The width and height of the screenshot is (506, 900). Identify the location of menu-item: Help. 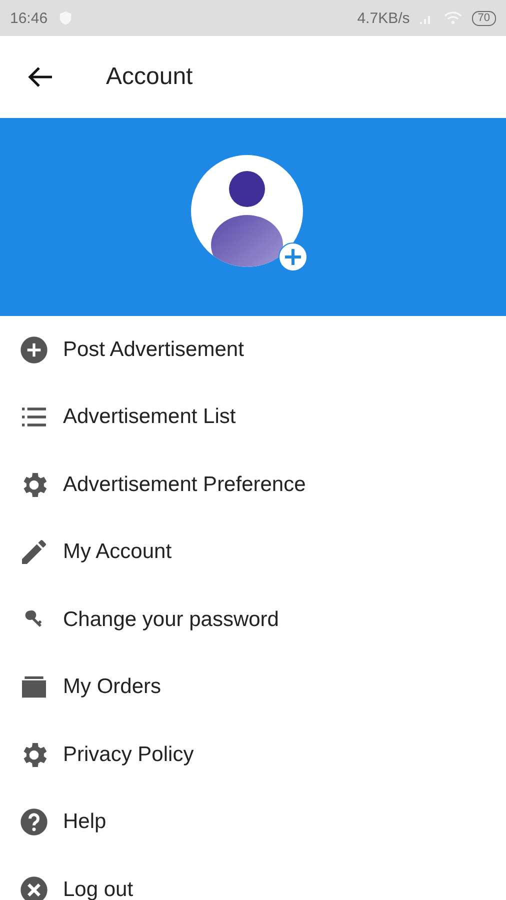
(253, 822).